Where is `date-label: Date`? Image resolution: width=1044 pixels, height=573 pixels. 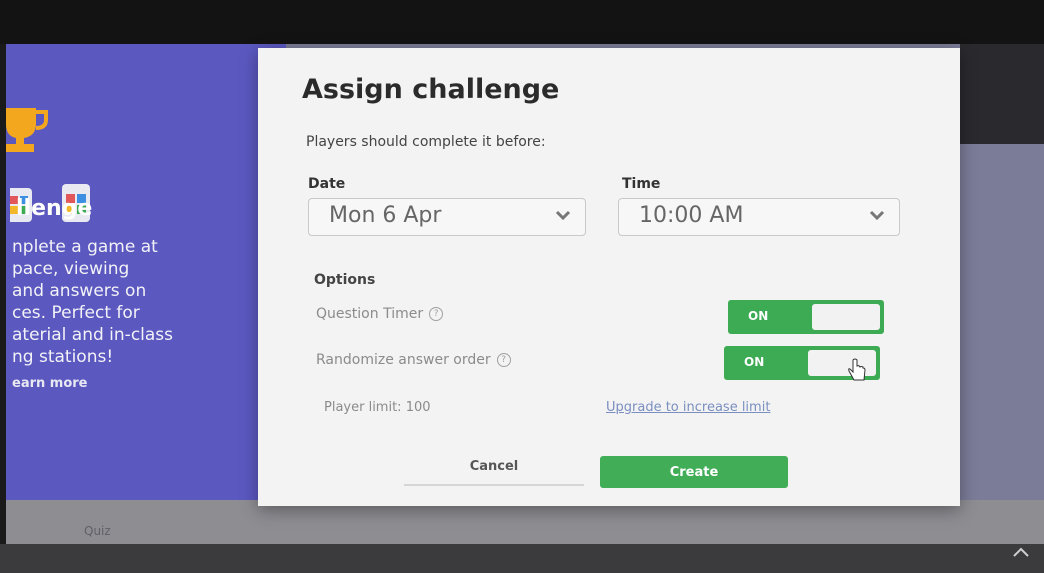
date-label: Date is located at coordinates (327, 184).